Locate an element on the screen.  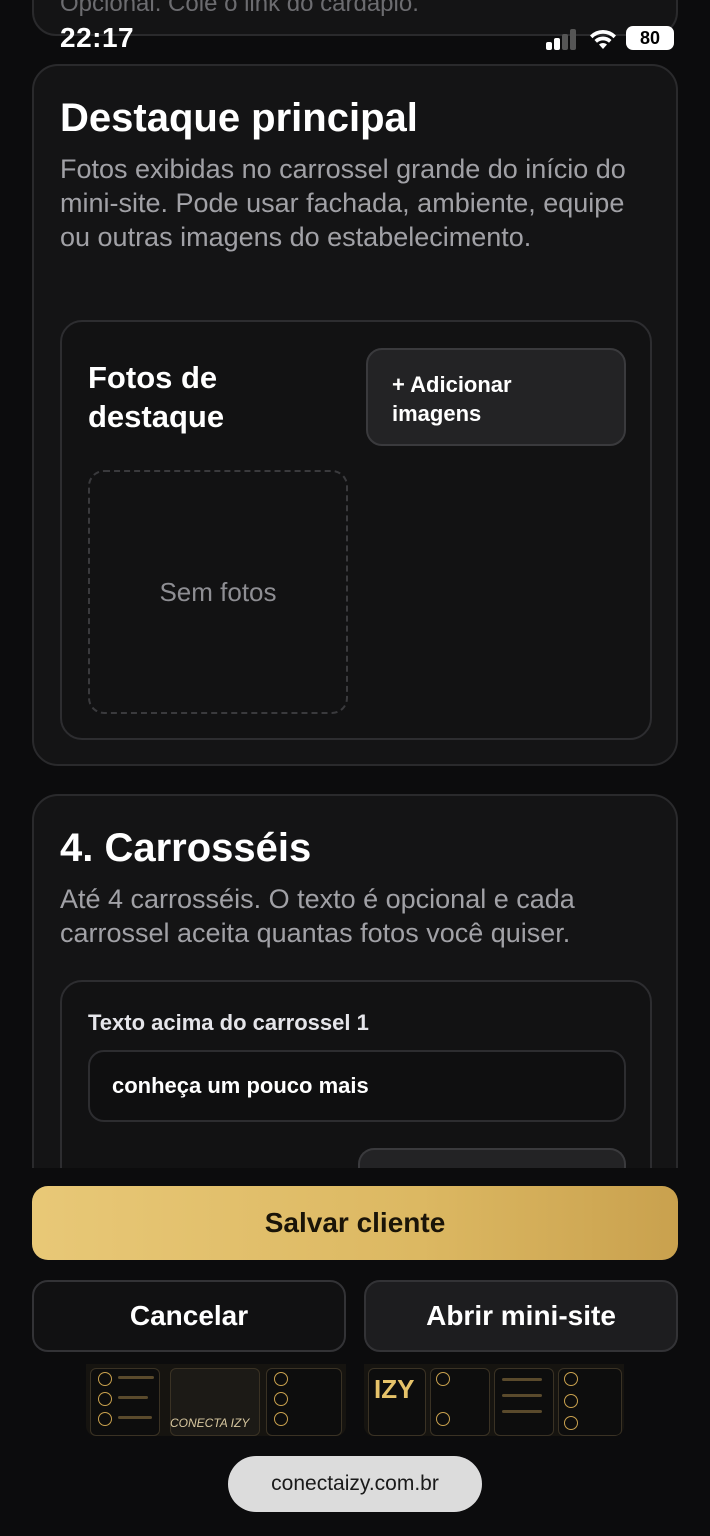
wifi-icon is located at coordinates (603, 39).